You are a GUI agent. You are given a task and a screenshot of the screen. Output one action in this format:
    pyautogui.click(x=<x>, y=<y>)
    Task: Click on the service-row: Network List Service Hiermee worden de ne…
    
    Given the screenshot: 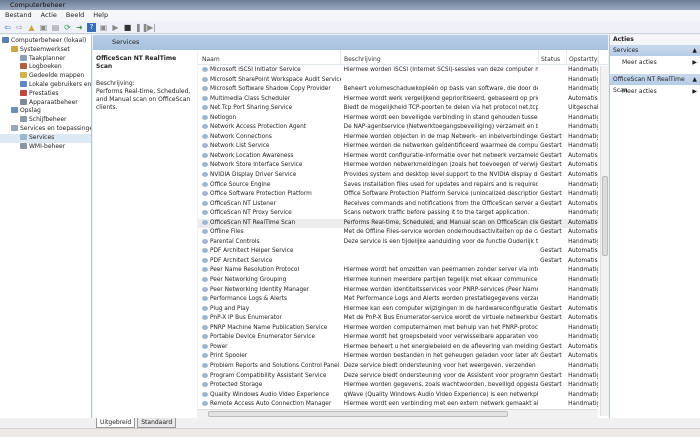 What is the action you would take?
    pyautogui.click(x=398, y=147)
    